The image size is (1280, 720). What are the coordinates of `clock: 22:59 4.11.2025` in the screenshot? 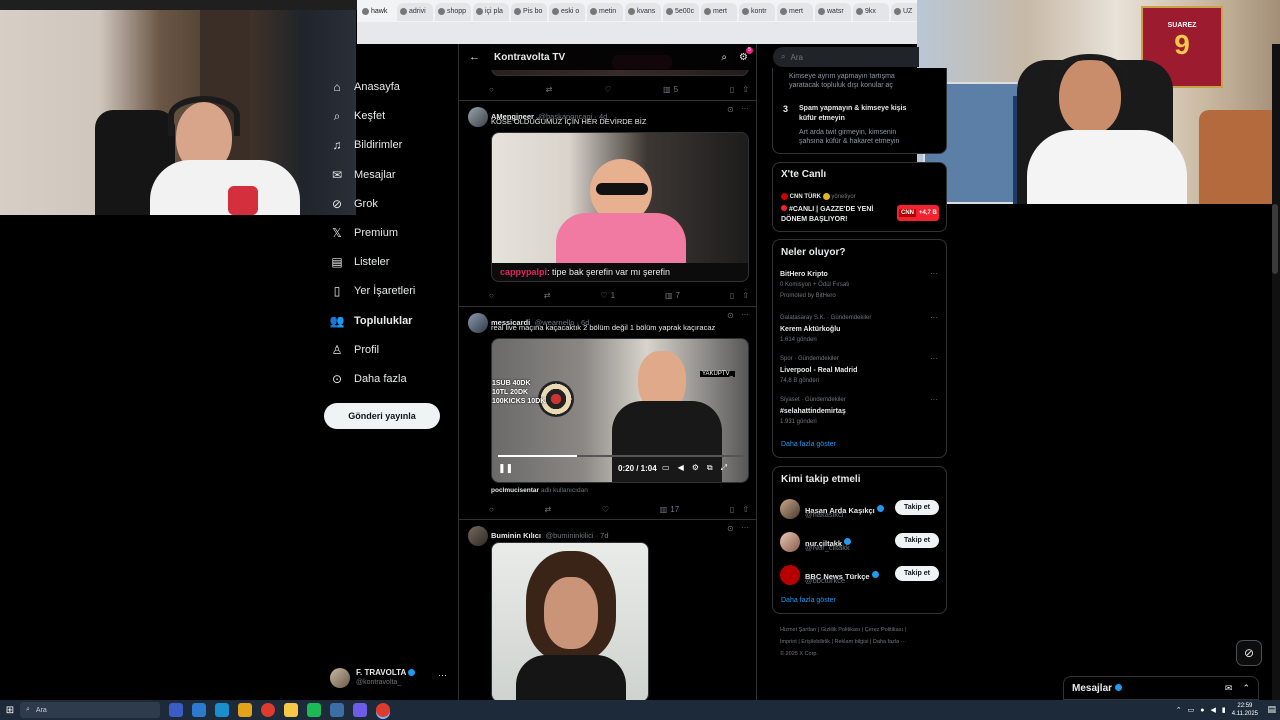 It's located at (1245, 710).